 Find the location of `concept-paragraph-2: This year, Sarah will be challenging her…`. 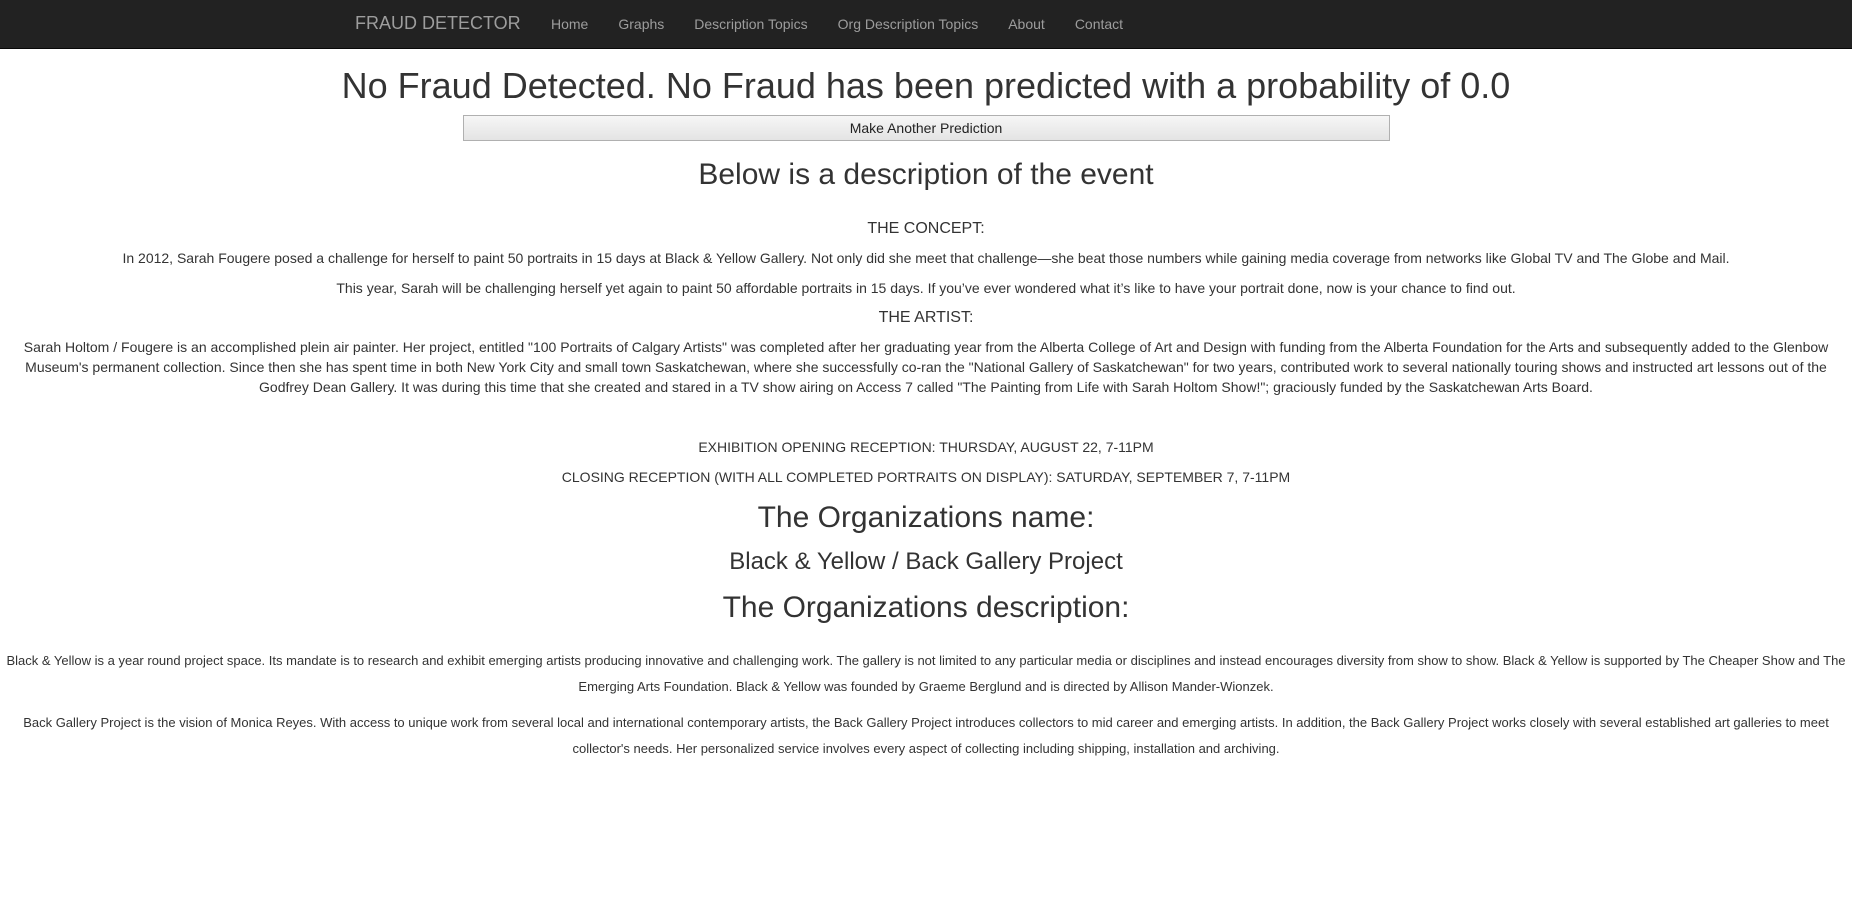

concept-paragraph-2: This year, Sarah will be challenging her… is located at coordinates (926, 287).